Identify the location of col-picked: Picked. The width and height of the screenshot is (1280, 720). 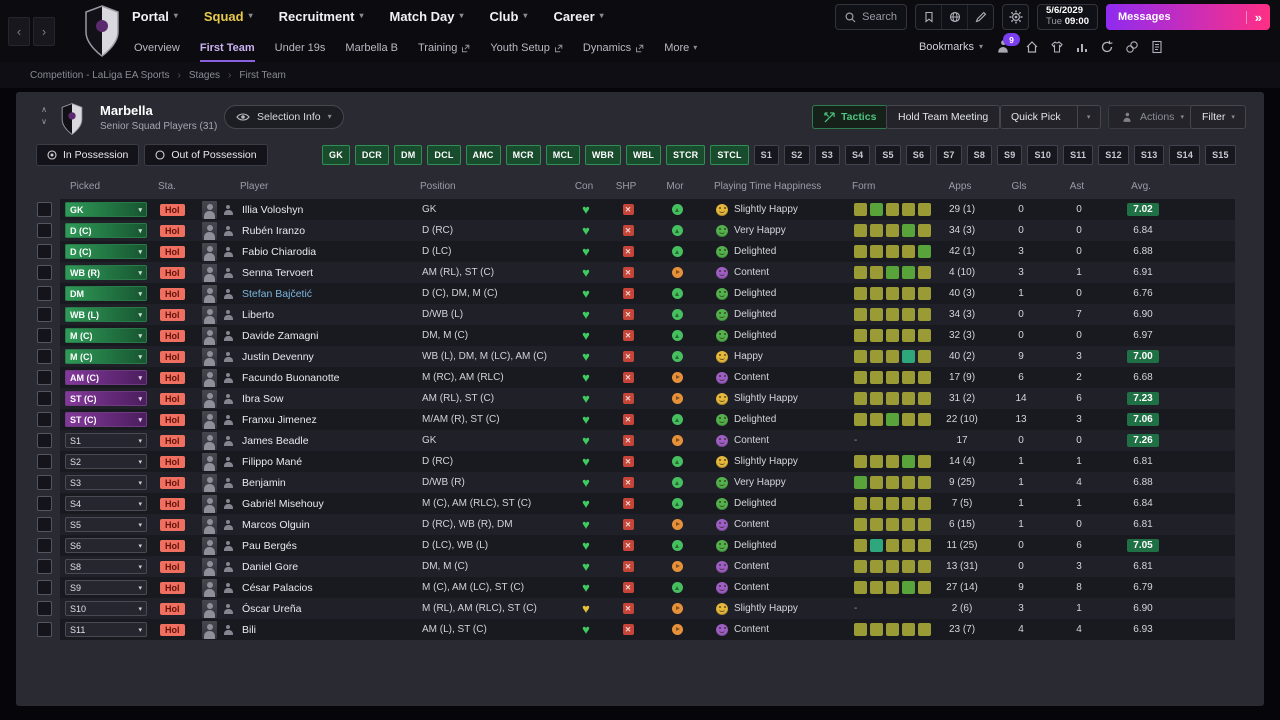
(104, 186).